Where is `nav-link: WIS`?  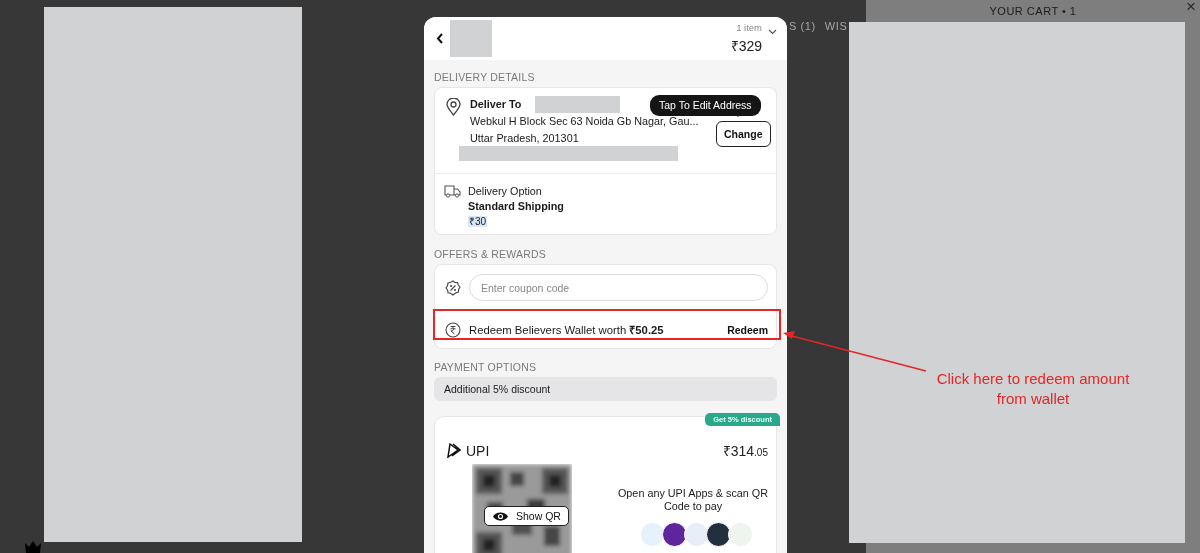
nav-link: WIS is located at coordinates (836, 26).